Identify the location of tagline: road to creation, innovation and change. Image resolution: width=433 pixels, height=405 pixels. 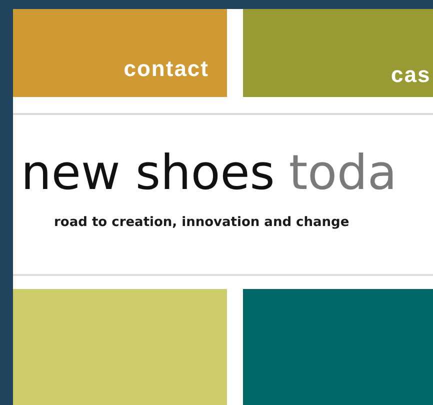
(202, 223).